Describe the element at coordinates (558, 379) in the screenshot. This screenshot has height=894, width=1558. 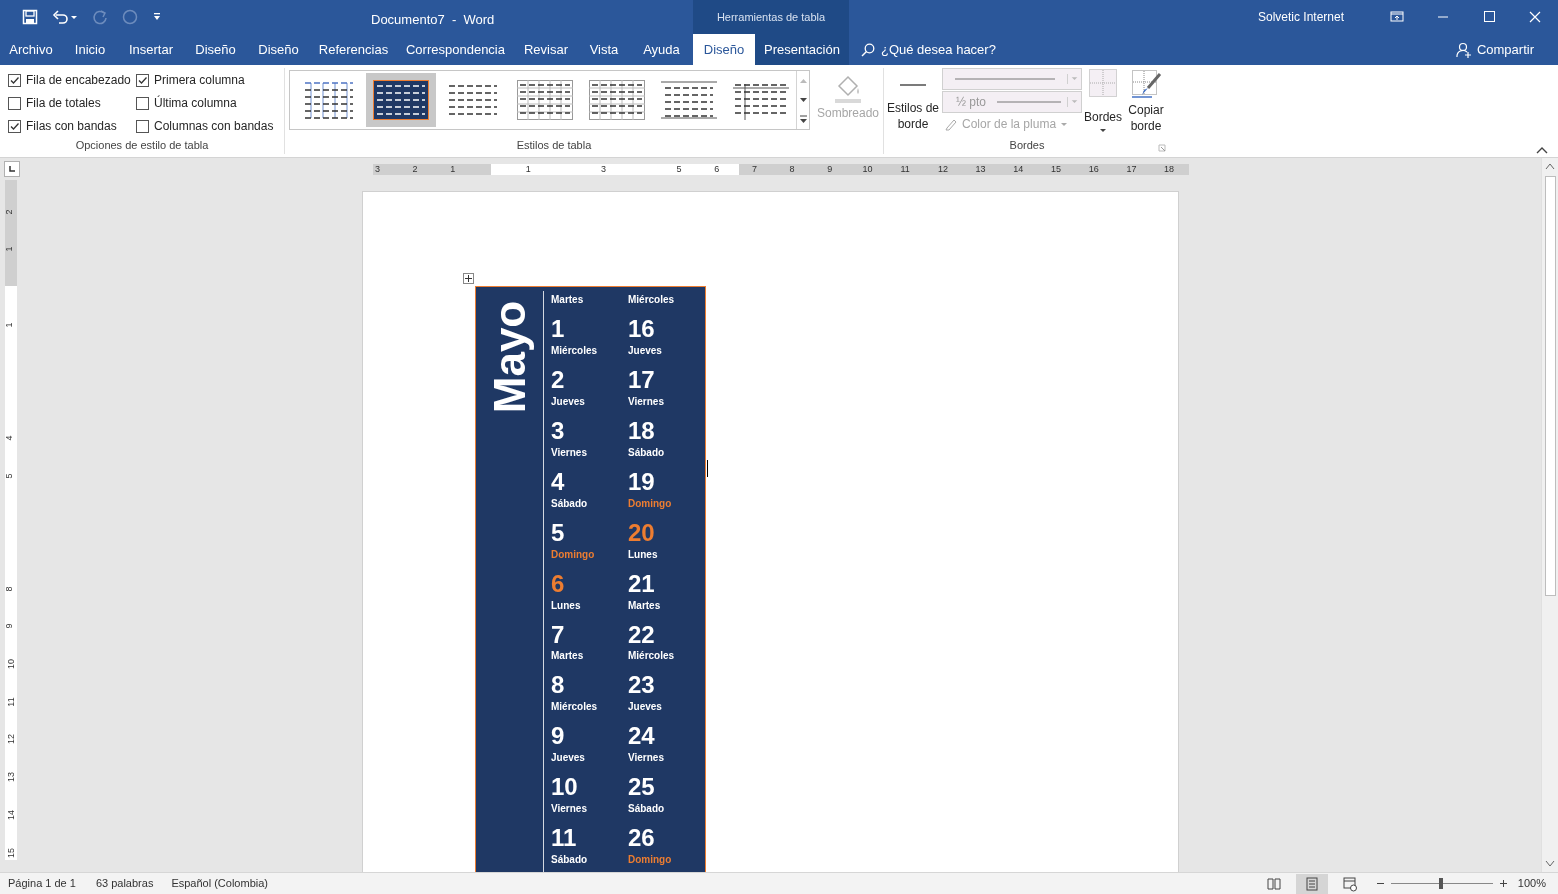
I see `day-number: 2` at that location.